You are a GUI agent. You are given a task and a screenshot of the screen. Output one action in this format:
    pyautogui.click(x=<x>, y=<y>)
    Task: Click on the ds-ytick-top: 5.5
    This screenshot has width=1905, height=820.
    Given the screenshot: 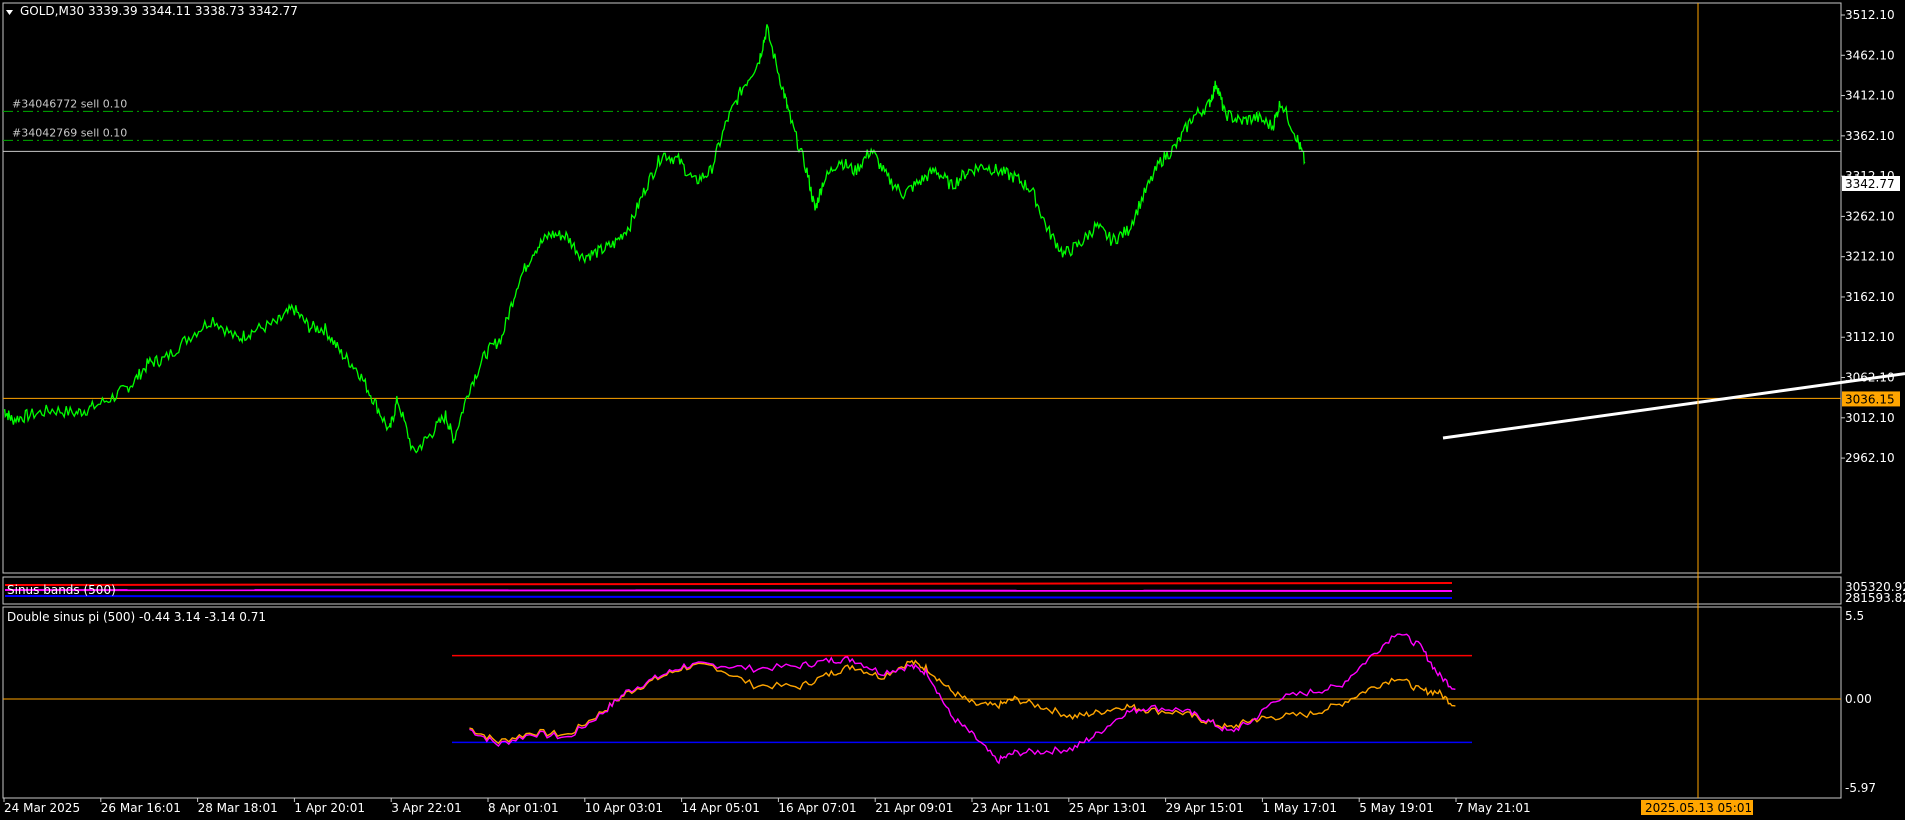 What is the action you would take?
    pyautogui.click(x=1854, y=616)
    